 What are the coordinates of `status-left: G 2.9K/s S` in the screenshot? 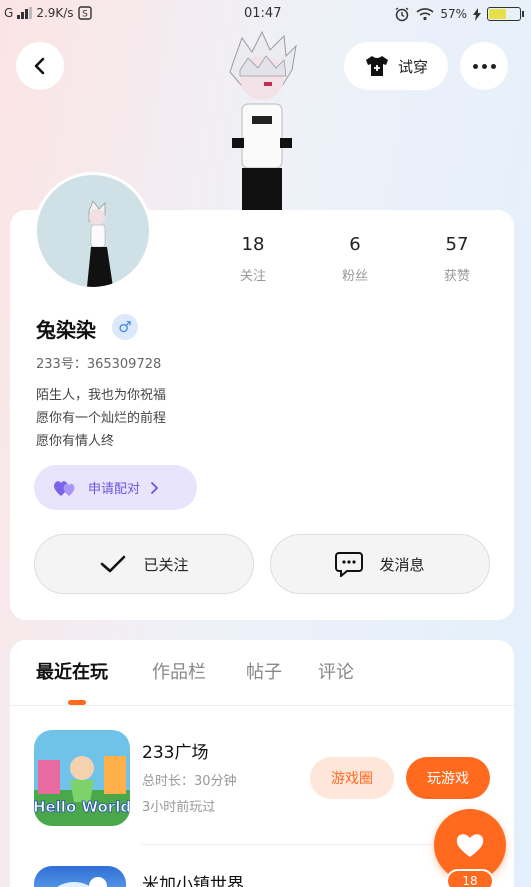 It's located at (48, 13).